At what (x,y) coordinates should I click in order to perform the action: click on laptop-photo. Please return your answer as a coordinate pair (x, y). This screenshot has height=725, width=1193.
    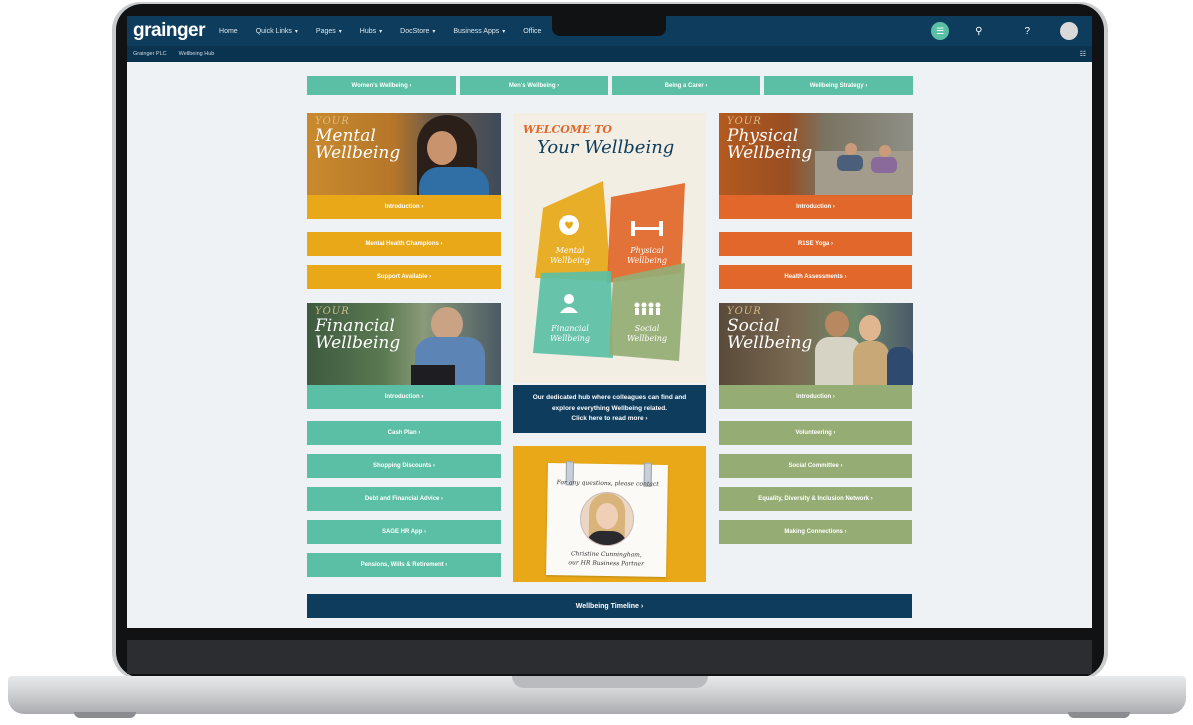
    Looking at the image, I should click on (433, 375).